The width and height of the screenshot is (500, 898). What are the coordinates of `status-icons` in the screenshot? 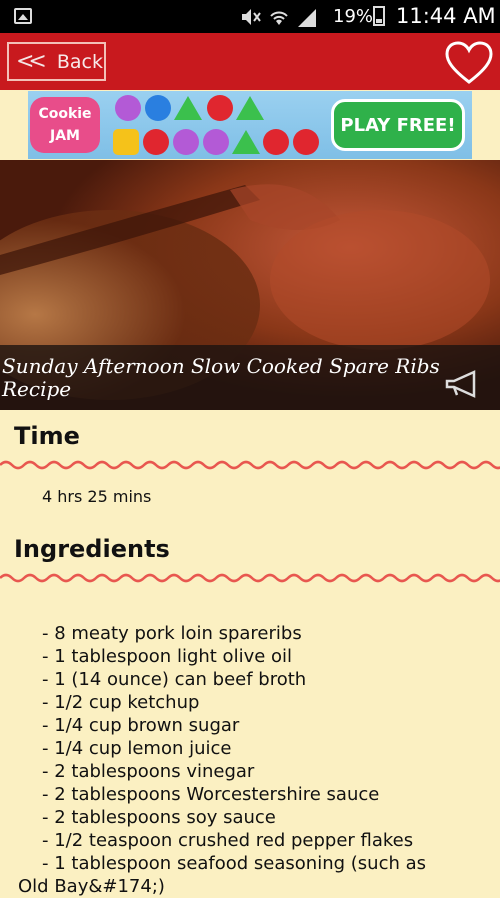 It's located at (279, 17).